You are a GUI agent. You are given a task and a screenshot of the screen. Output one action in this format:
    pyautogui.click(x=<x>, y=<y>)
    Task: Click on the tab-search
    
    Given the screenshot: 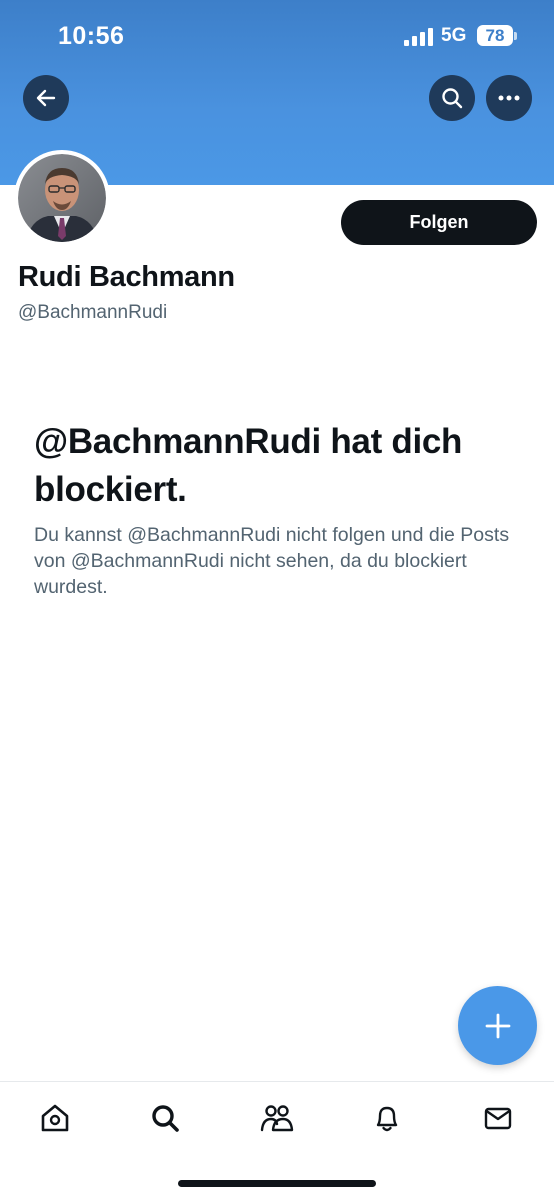 What is the action you would take?
    pyautogui.click(x=165, y=1118)
    